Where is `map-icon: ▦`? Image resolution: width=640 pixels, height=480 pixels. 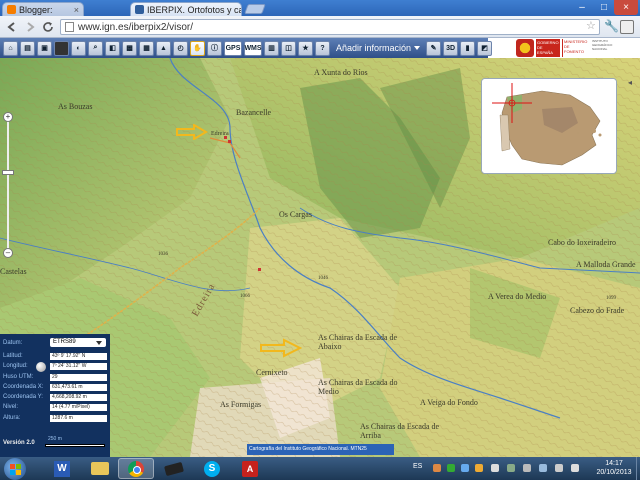 map-icon: ▦ is located at coordinates (146, 48).